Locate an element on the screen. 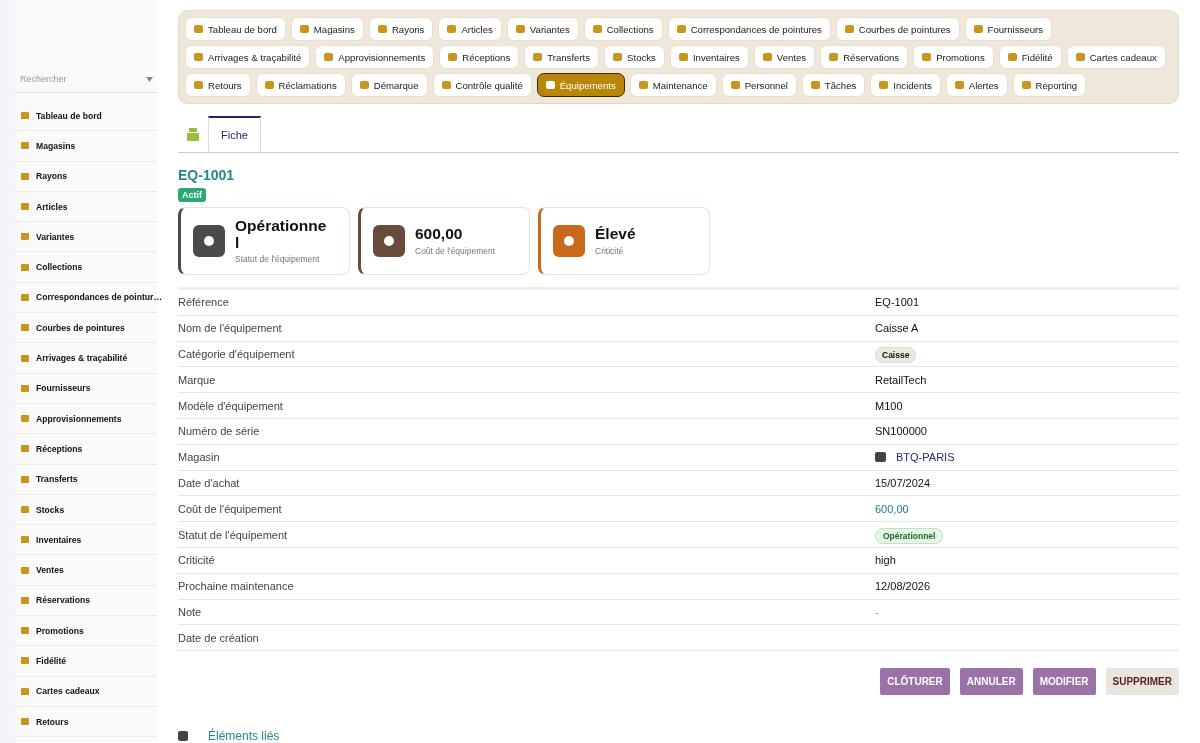  field-label: Prochaine maintenance is located at coordinates (236, 586).